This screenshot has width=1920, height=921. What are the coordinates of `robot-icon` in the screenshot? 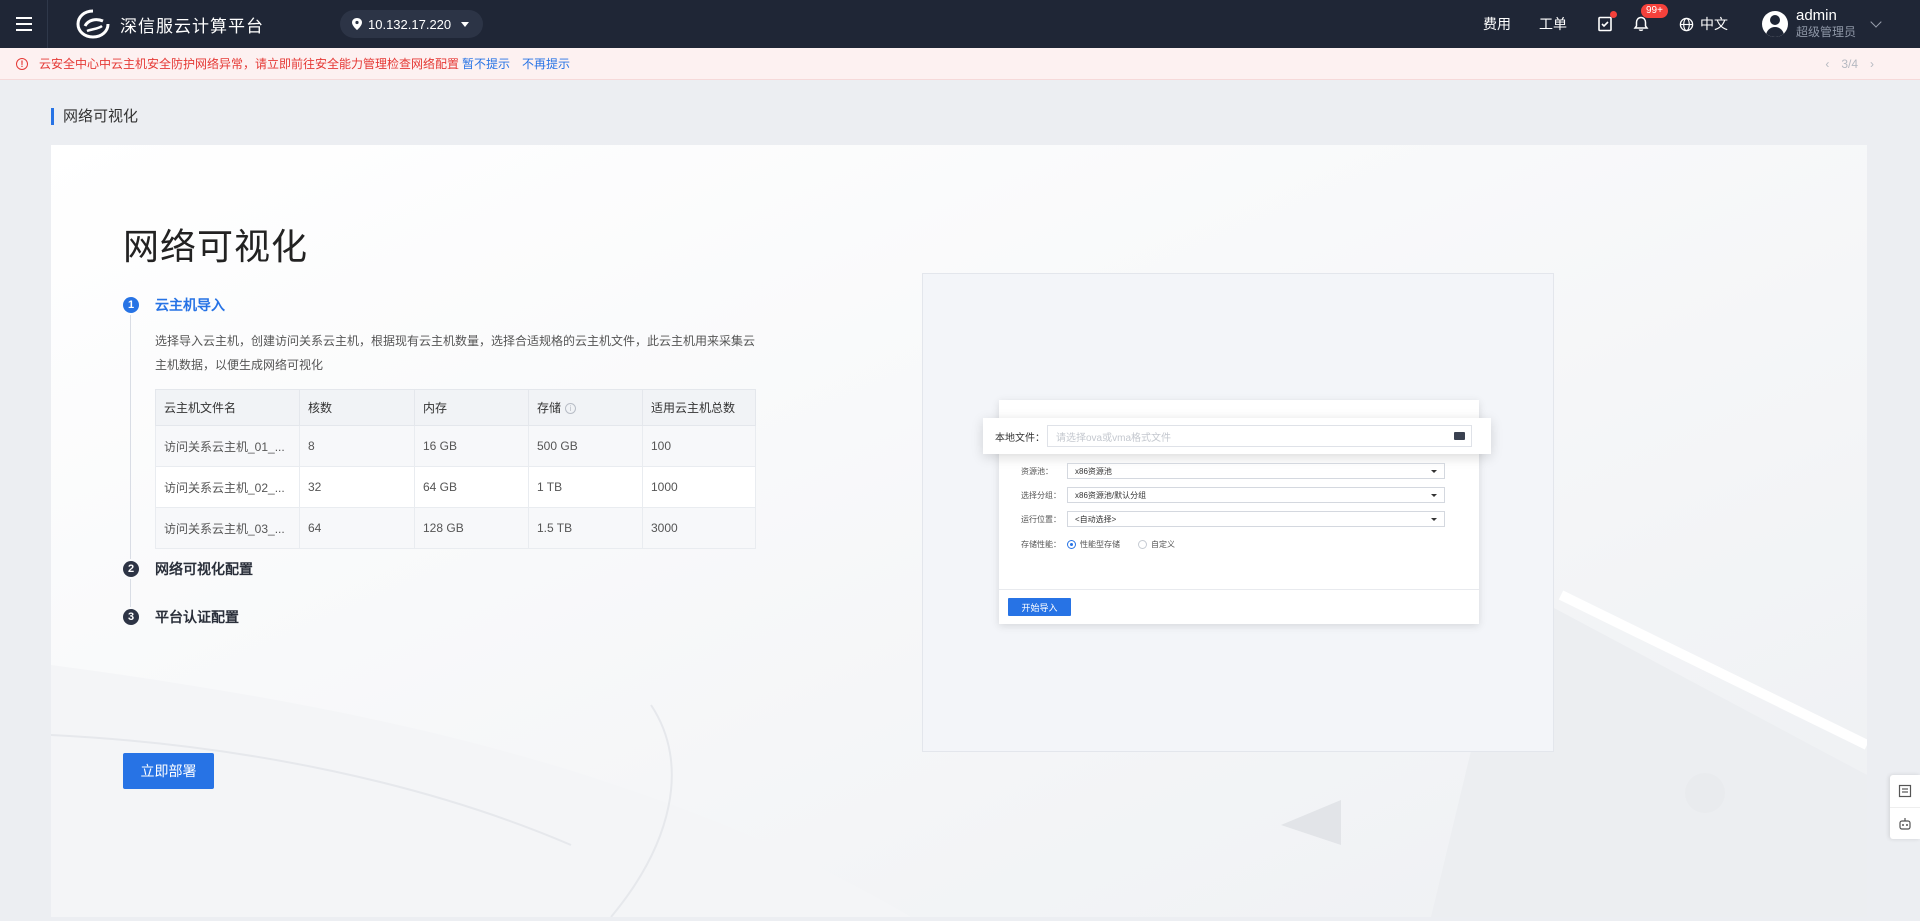 It's located at (1905, 823).